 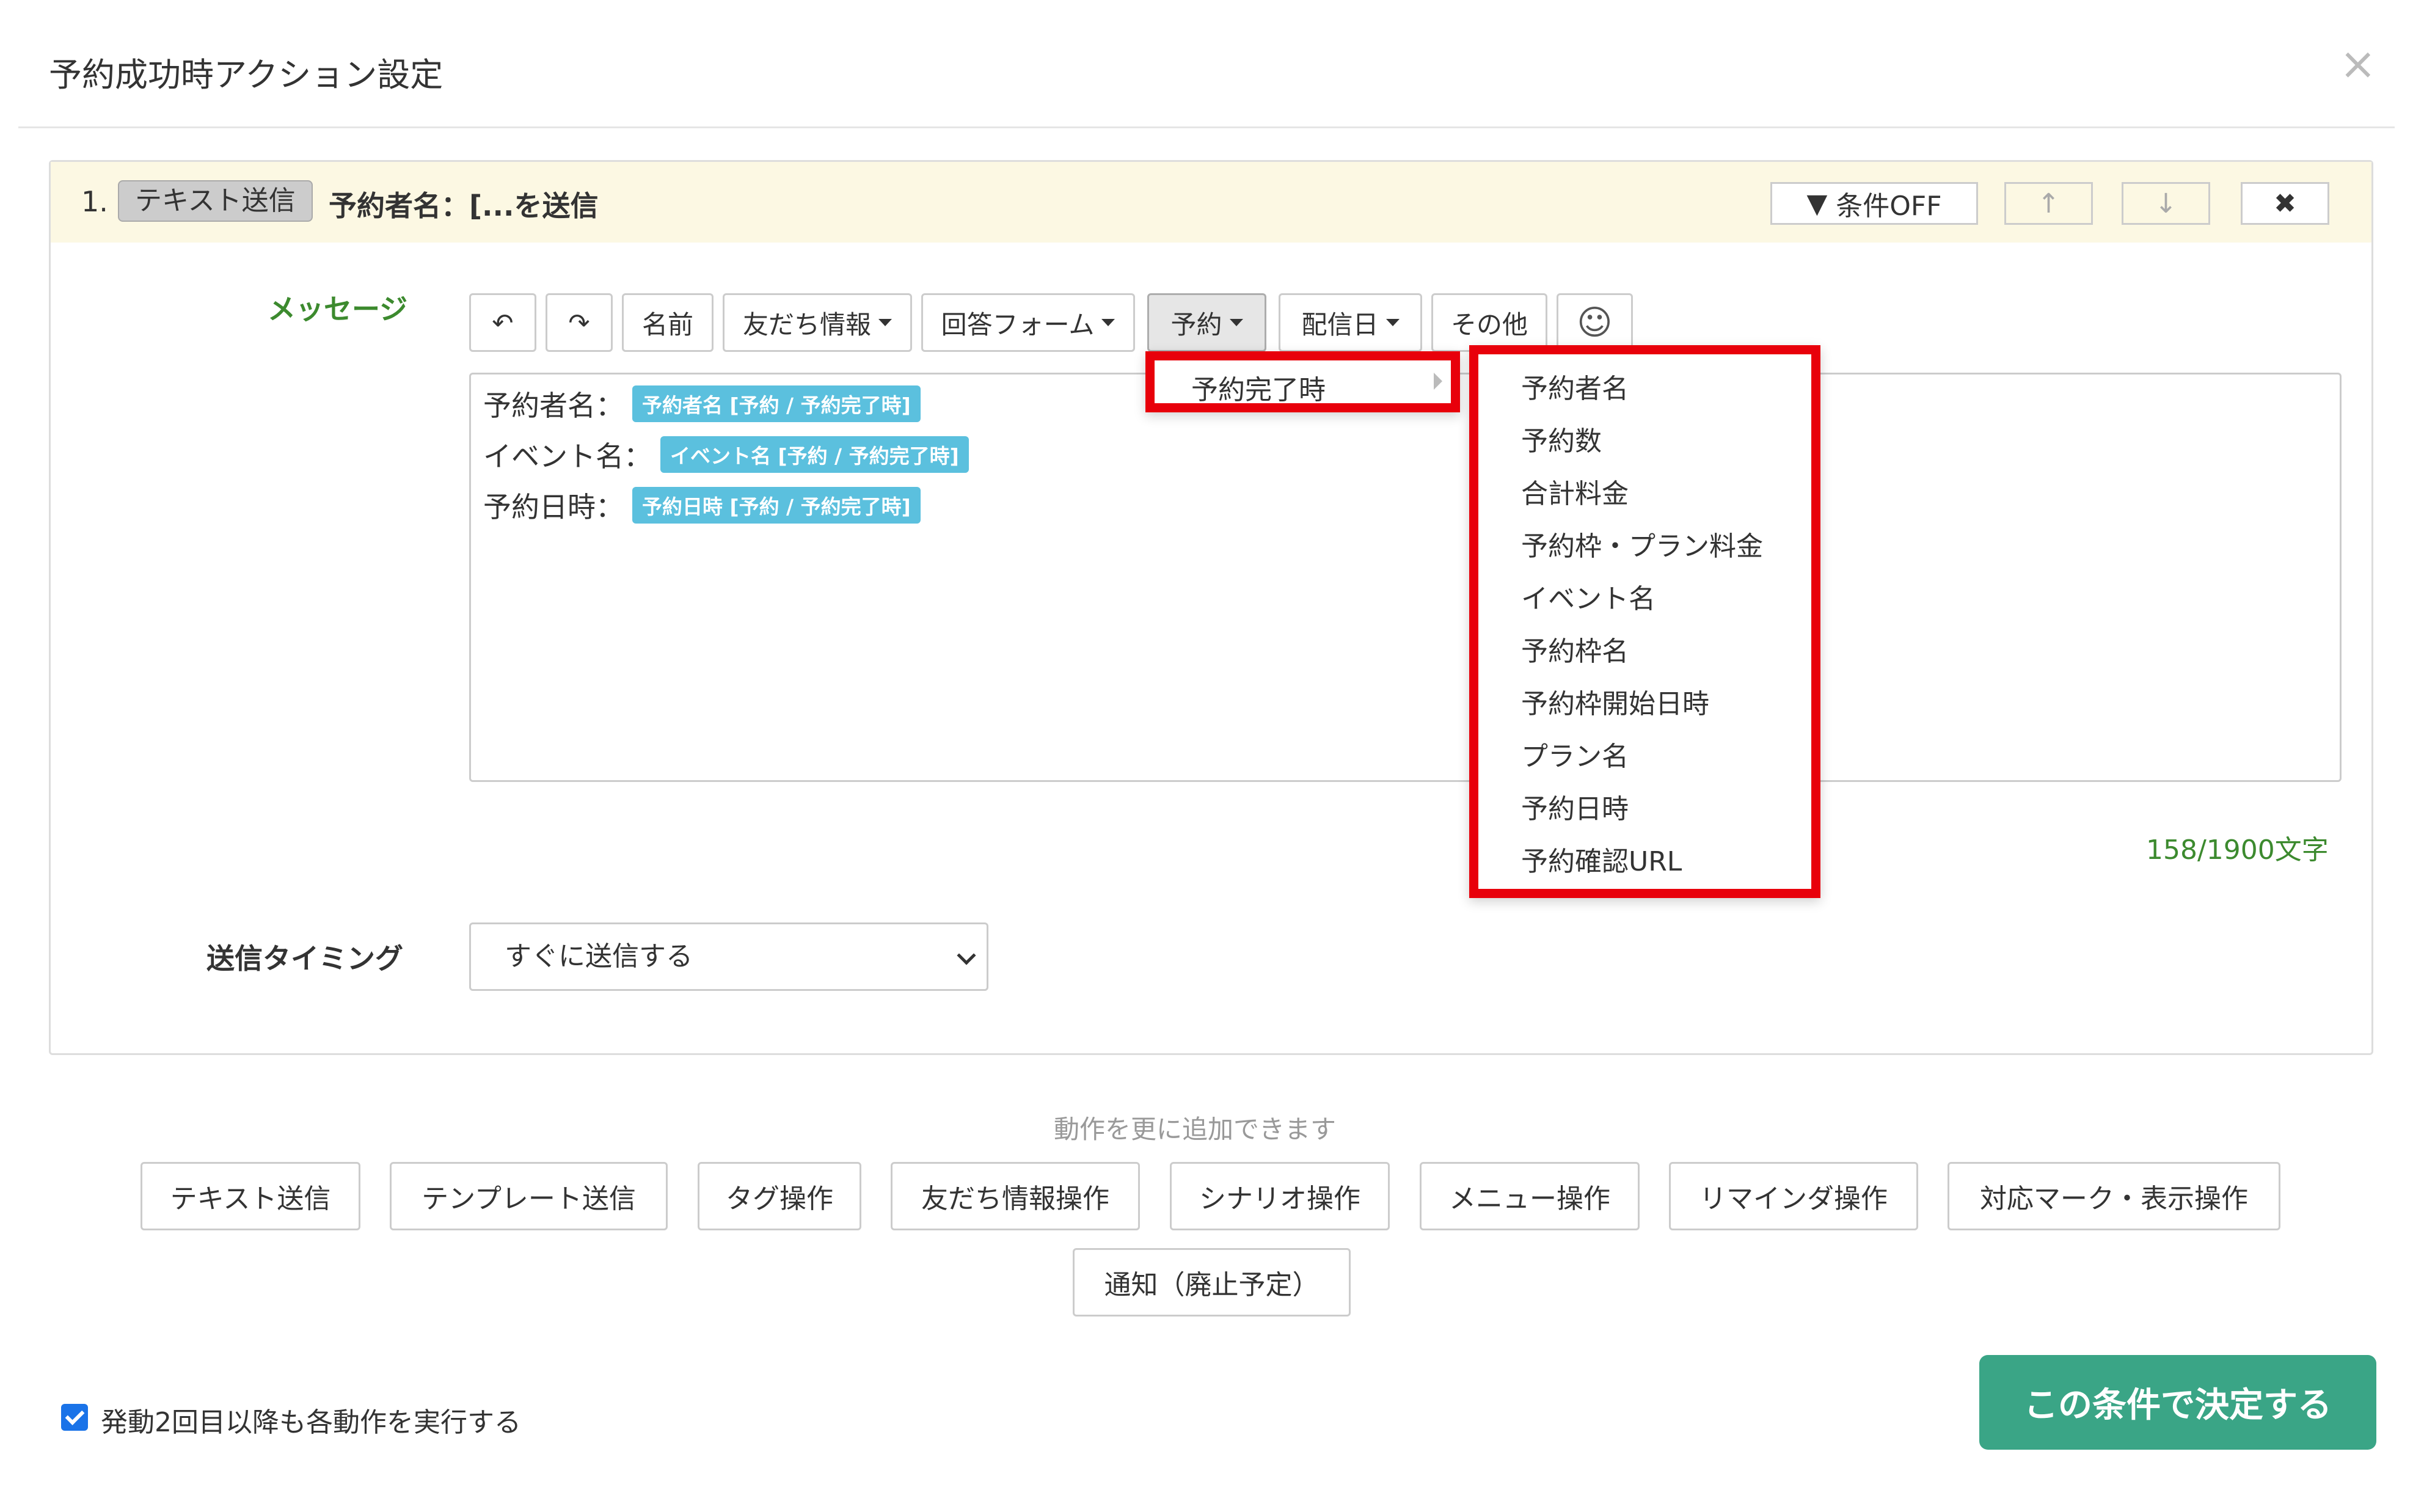 What do you see at coordinates (966, 956) in the screenshot?
I see `chevron-down-icon` at bounding box center [966, 956].